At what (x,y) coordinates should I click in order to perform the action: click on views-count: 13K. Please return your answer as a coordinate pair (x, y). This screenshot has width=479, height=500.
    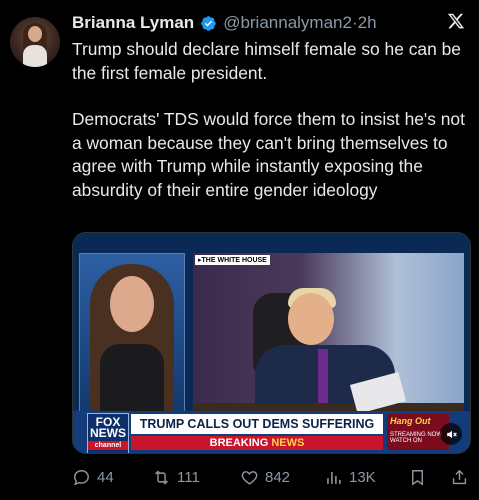
    Looking at the image, I should click on (362, 477).